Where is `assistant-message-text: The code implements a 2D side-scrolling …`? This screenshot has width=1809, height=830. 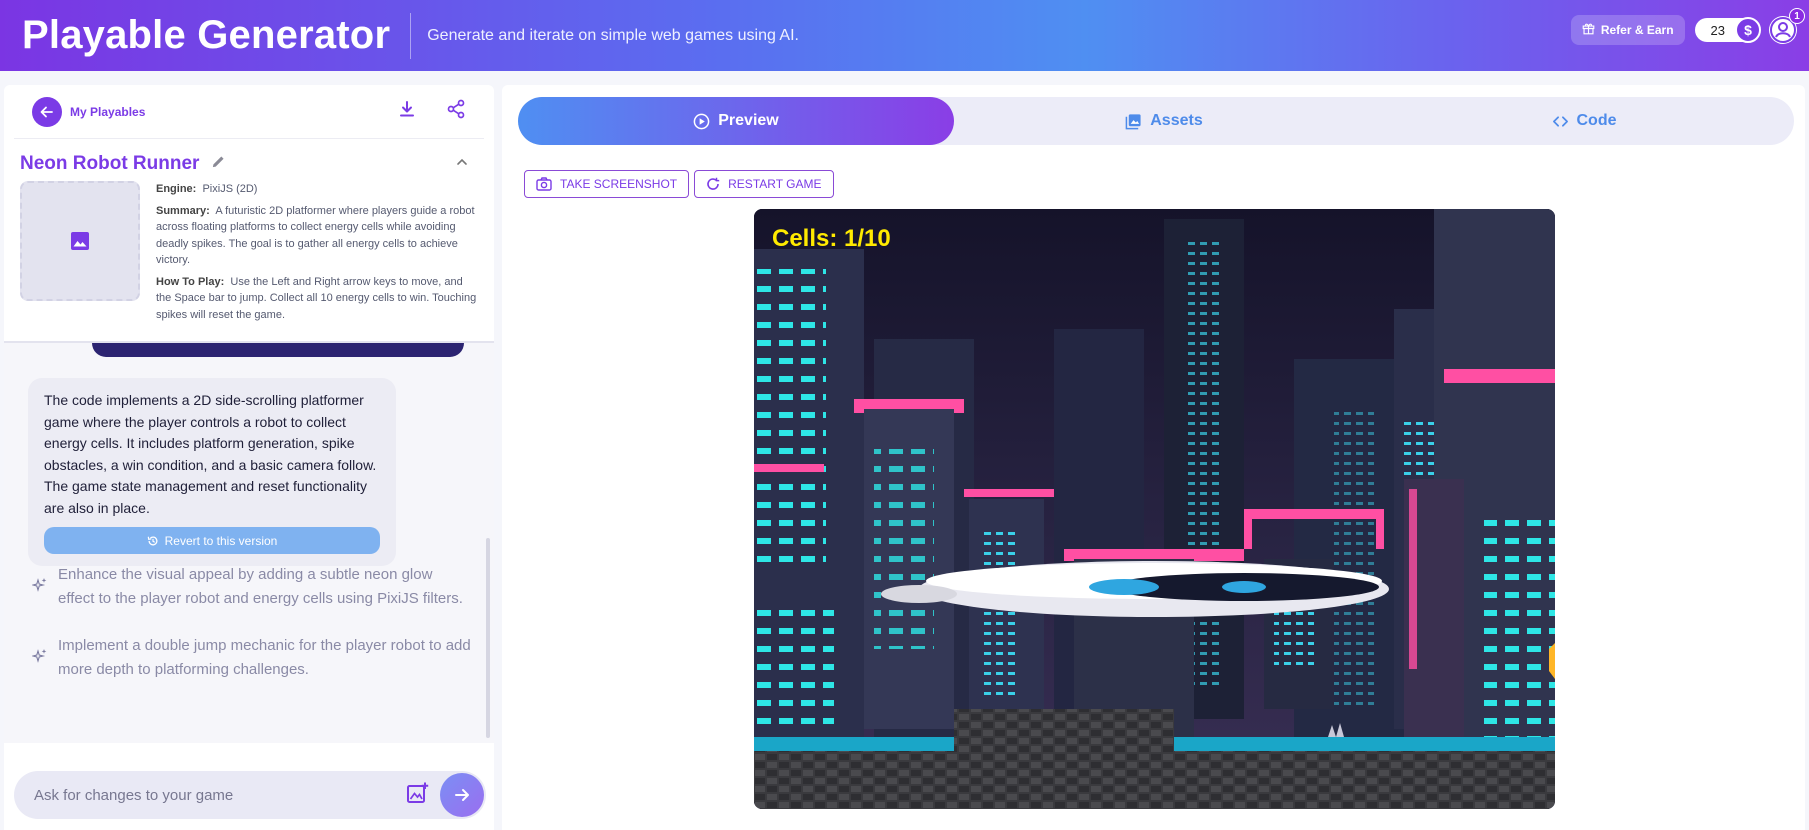 assistant-message-text: The code implements a 2D side-scrolling … is located at coordinates (210, 454).